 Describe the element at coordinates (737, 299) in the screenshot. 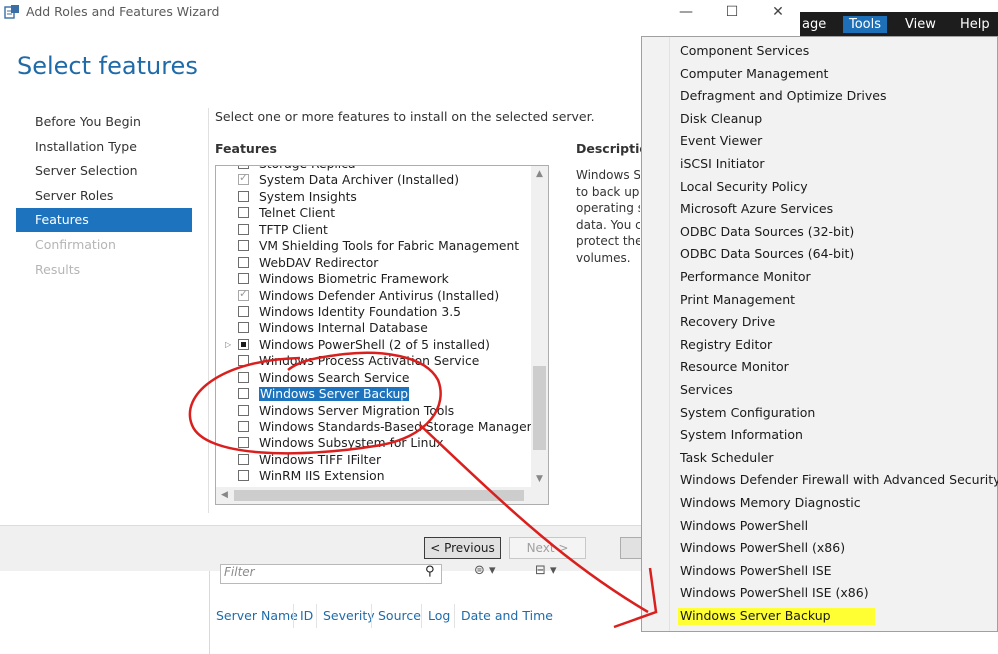

I see `tools-menu-item: Print Management` at that location.